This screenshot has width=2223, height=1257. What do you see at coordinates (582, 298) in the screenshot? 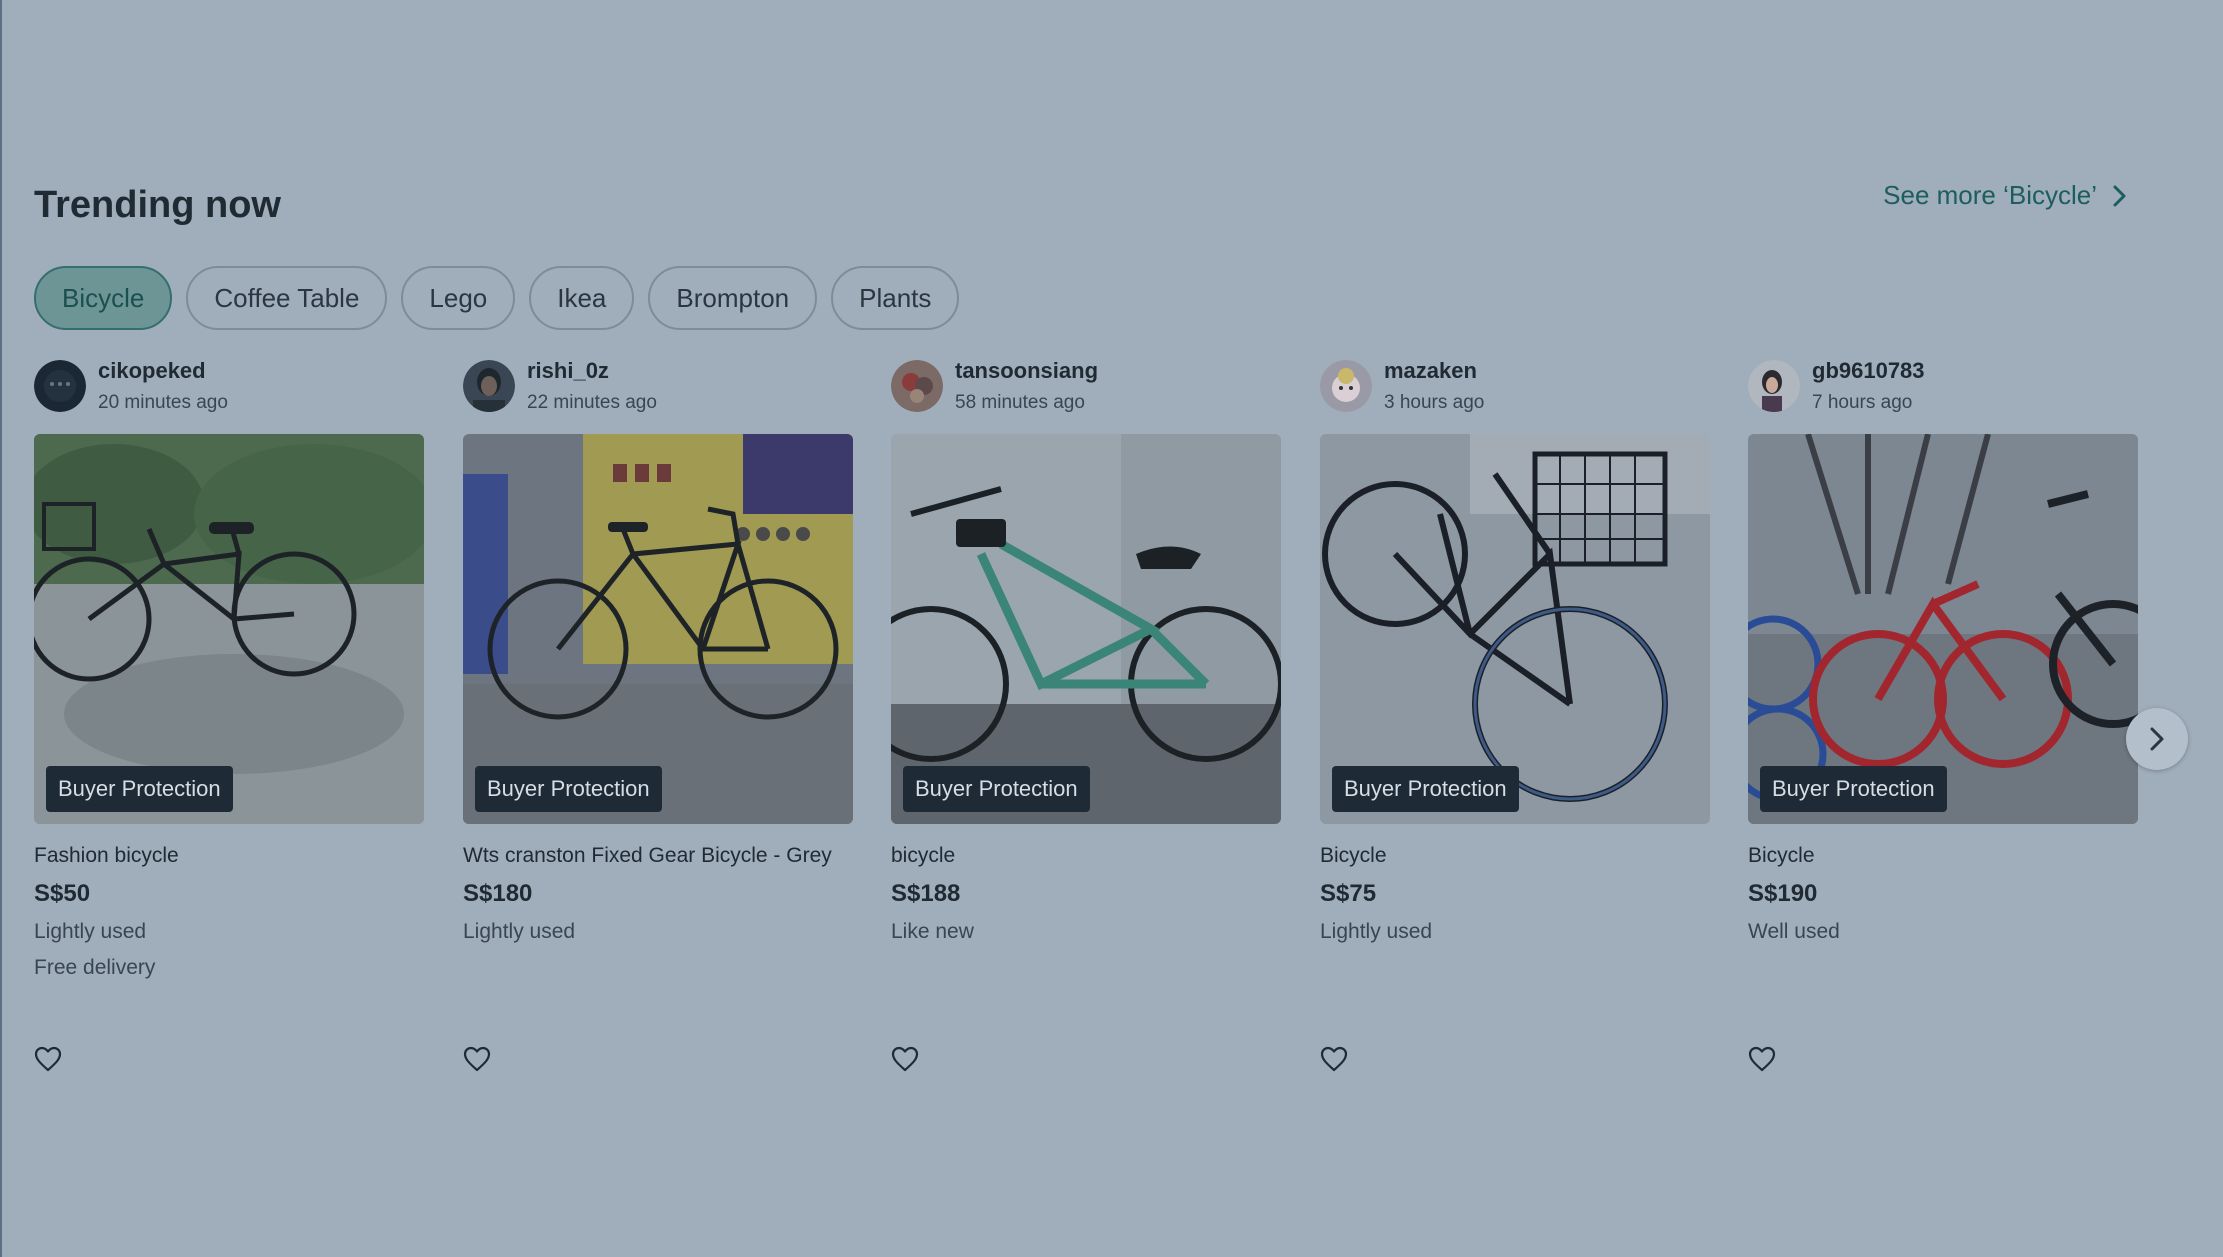
I see `chip-ikea: Ikea` at bounding box center [582, 298].